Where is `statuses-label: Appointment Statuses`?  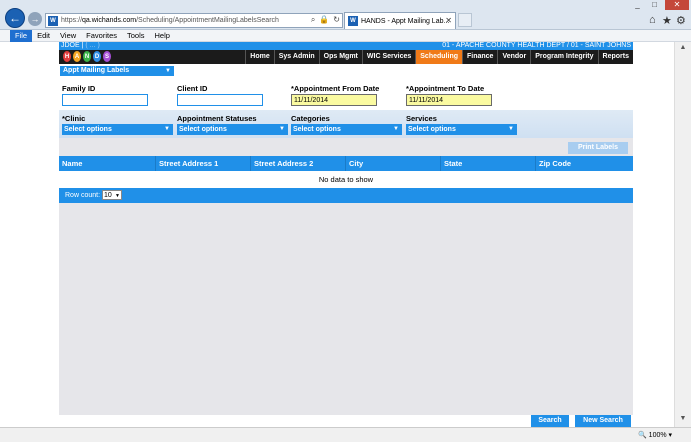
statuses-label: Appointment Statuses is located at coordinates (217, 118).